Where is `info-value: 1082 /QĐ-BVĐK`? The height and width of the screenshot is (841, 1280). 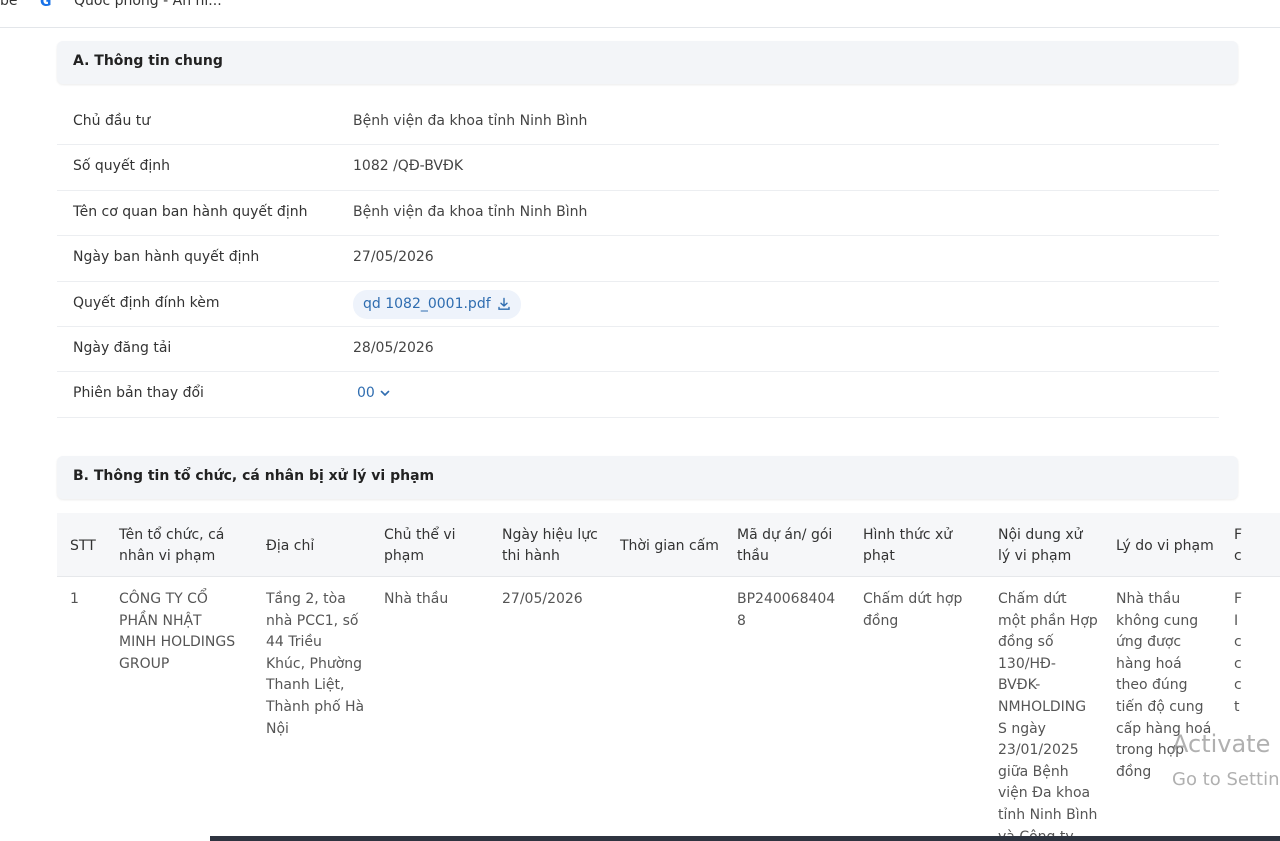 info-value: 1082 /QĐ-BVĐK is located at coordinates (408, 166).